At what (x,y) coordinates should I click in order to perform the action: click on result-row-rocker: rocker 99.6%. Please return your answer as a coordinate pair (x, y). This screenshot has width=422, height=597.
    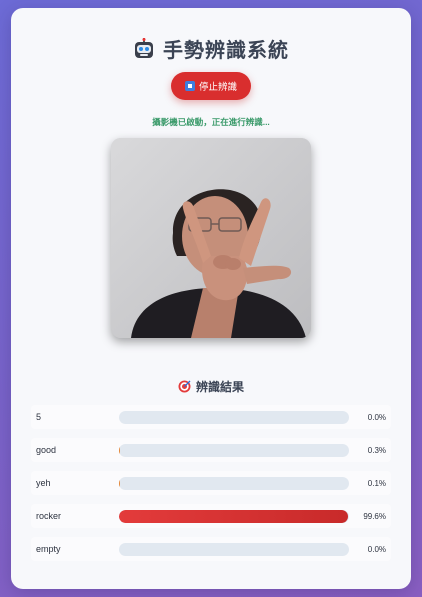
    Looking at the image, I should click on (211, 516).